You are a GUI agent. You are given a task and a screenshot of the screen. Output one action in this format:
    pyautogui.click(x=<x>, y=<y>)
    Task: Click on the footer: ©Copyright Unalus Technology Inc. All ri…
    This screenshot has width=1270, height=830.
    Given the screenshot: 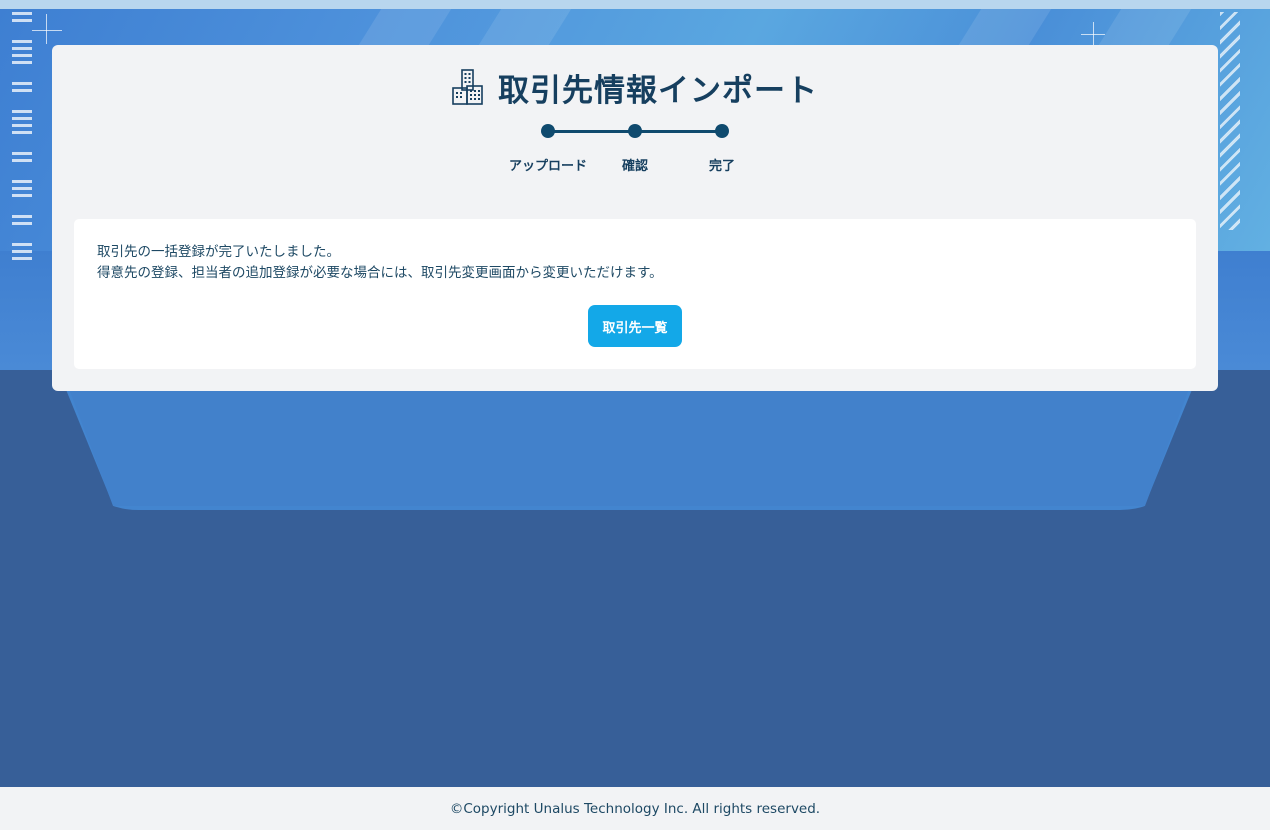 What is the action you would take?
    pyautogui.click(x=635, y=808)
    